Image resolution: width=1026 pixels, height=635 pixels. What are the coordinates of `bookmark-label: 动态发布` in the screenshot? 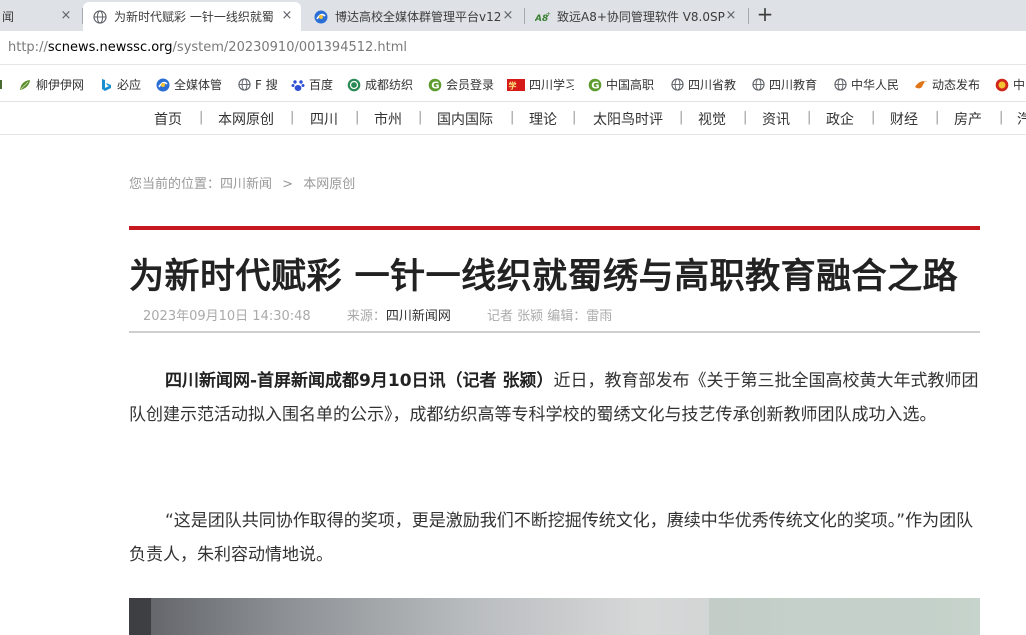 It's located at (956, 85).